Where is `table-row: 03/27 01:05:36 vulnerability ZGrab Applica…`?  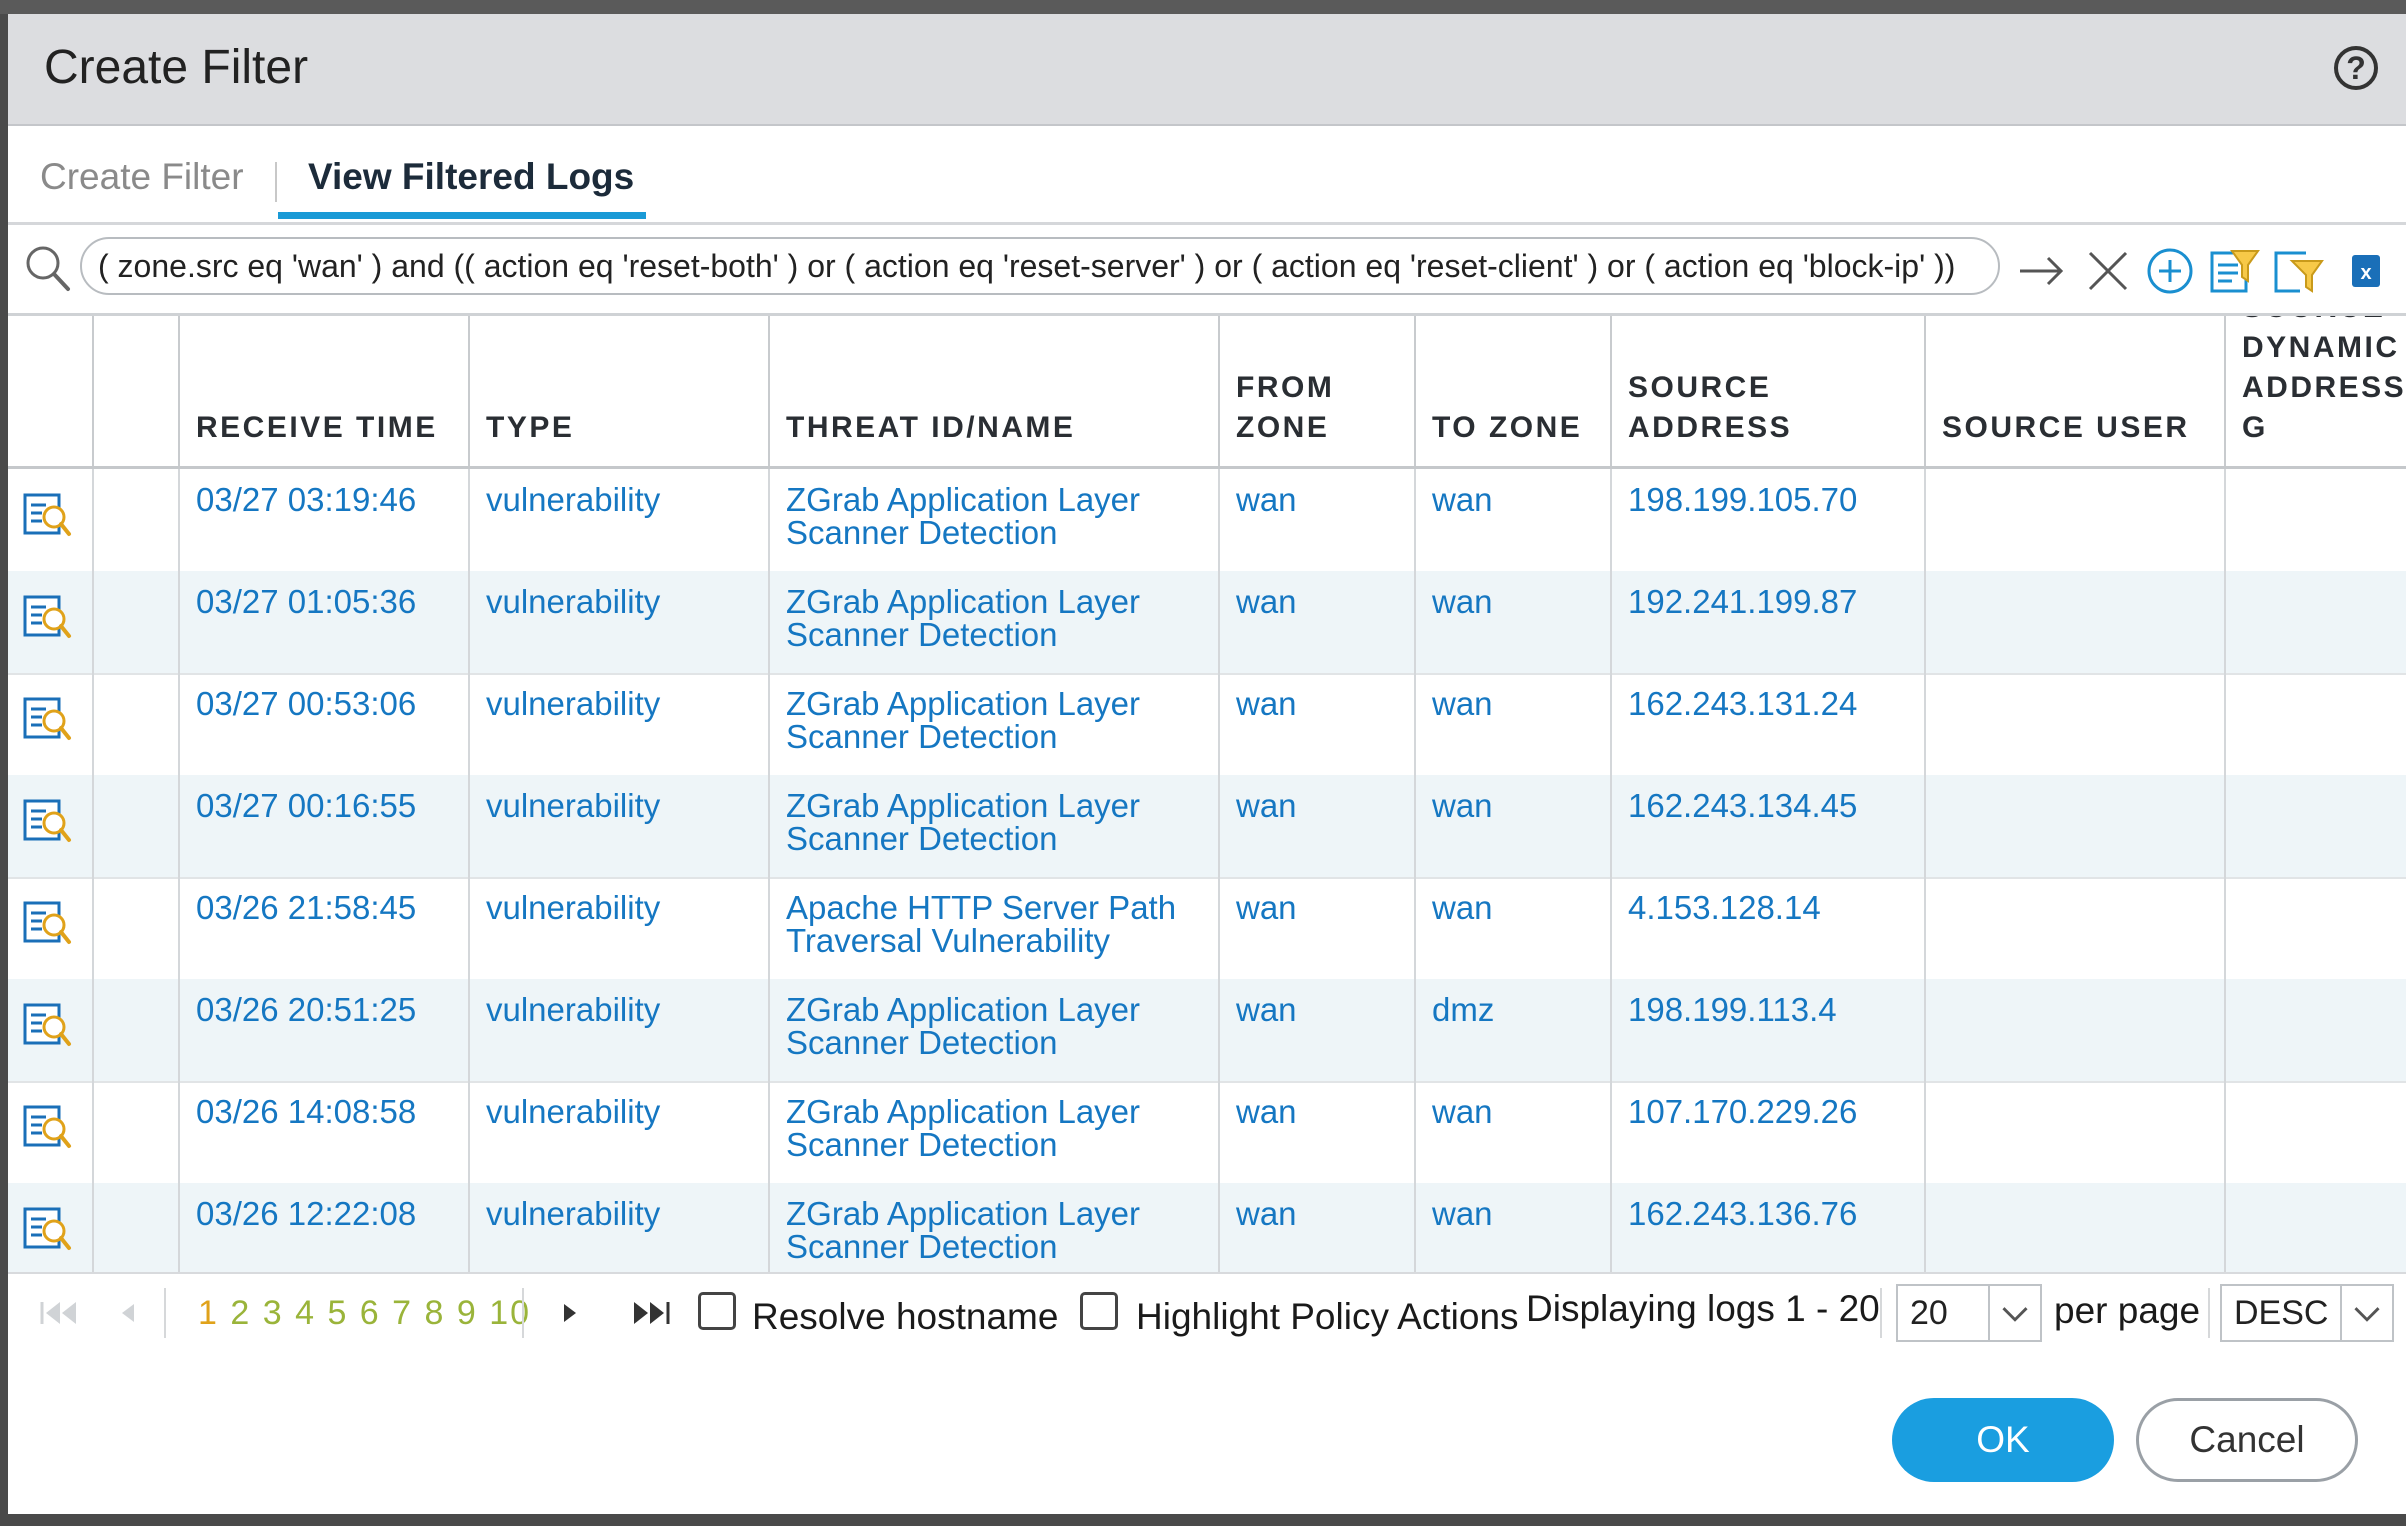
table-row: 03/27 01:05:36 vulnerability ZGrab Applica… is located at coordinates (1207, 623).